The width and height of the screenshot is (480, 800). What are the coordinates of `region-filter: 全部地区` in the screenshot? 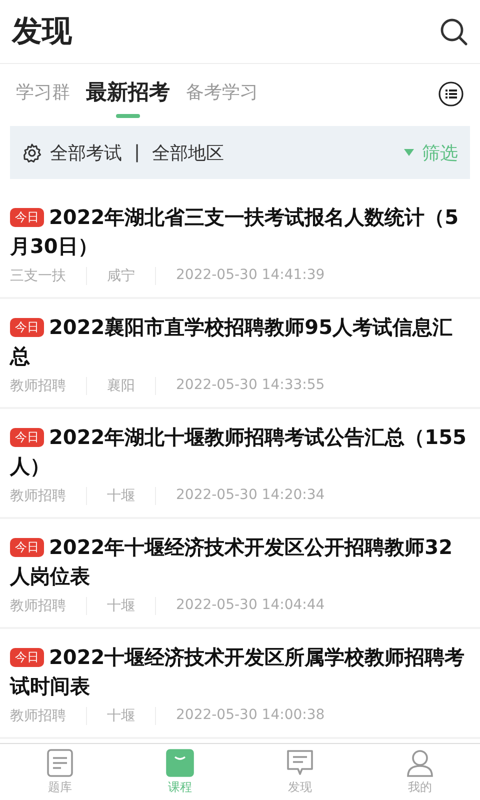 It's located at (188, 152).